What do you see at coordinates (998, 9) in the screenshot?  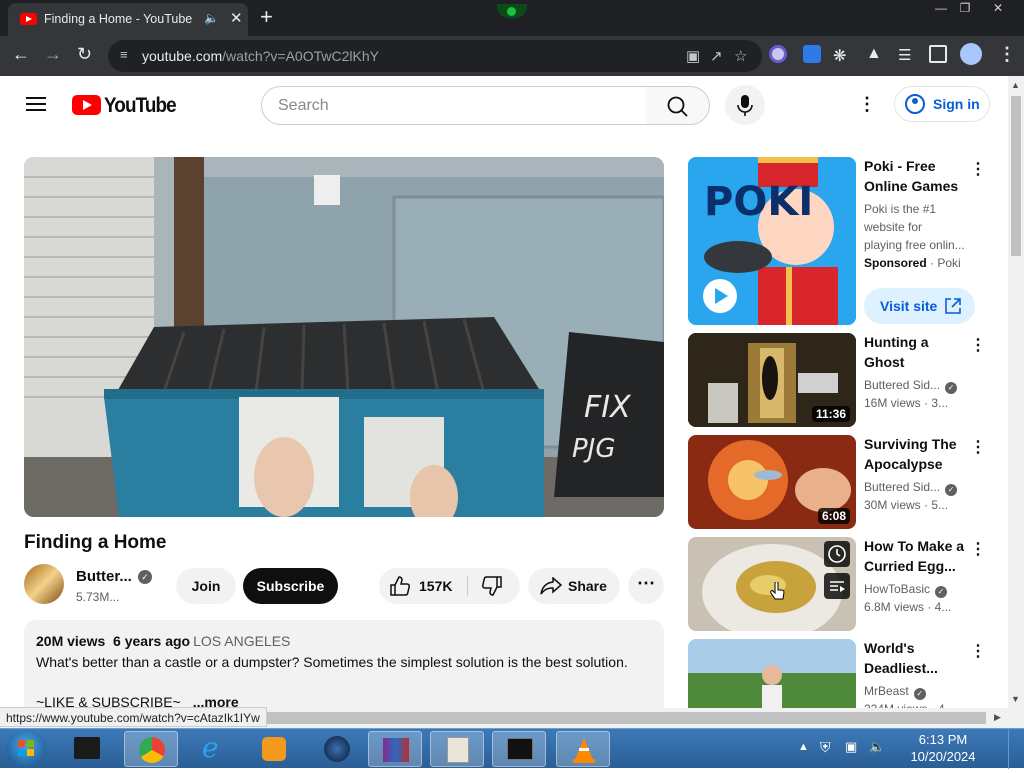 I see `window-close-button: ✕` at bounding box center [998, 9].